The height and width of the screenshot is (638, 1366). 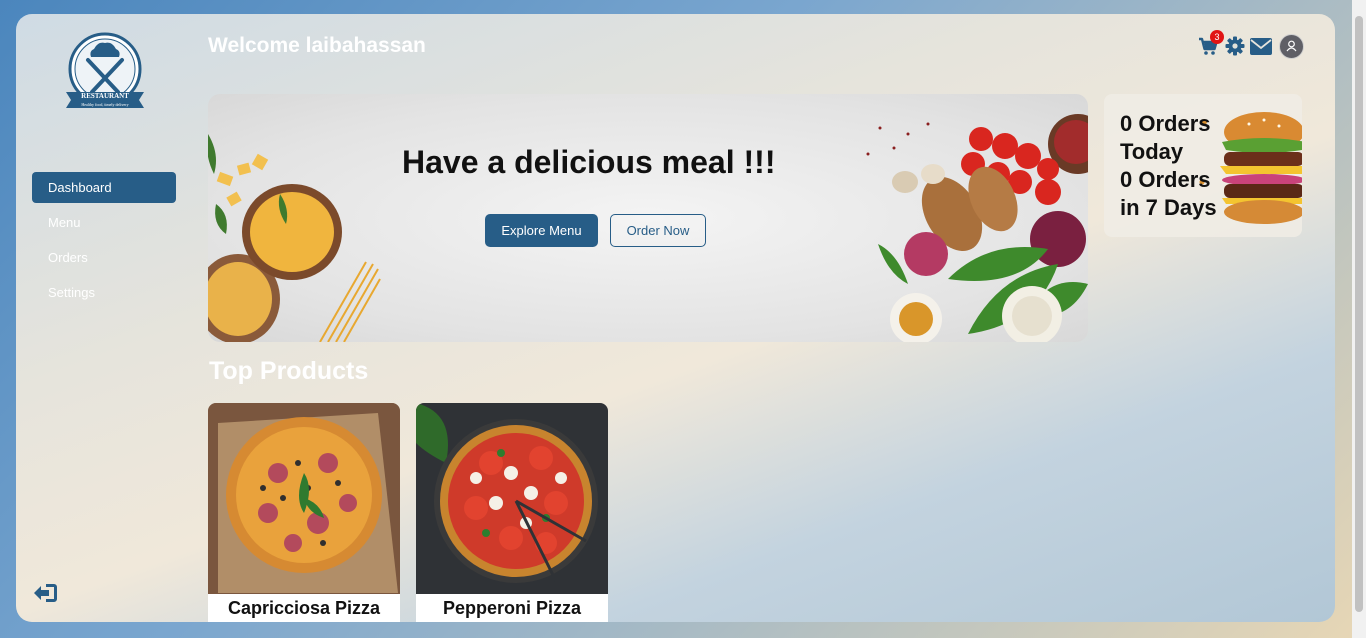 I want to click on logo-brand-text: RESTAURANT, so click(x=105, y=96).